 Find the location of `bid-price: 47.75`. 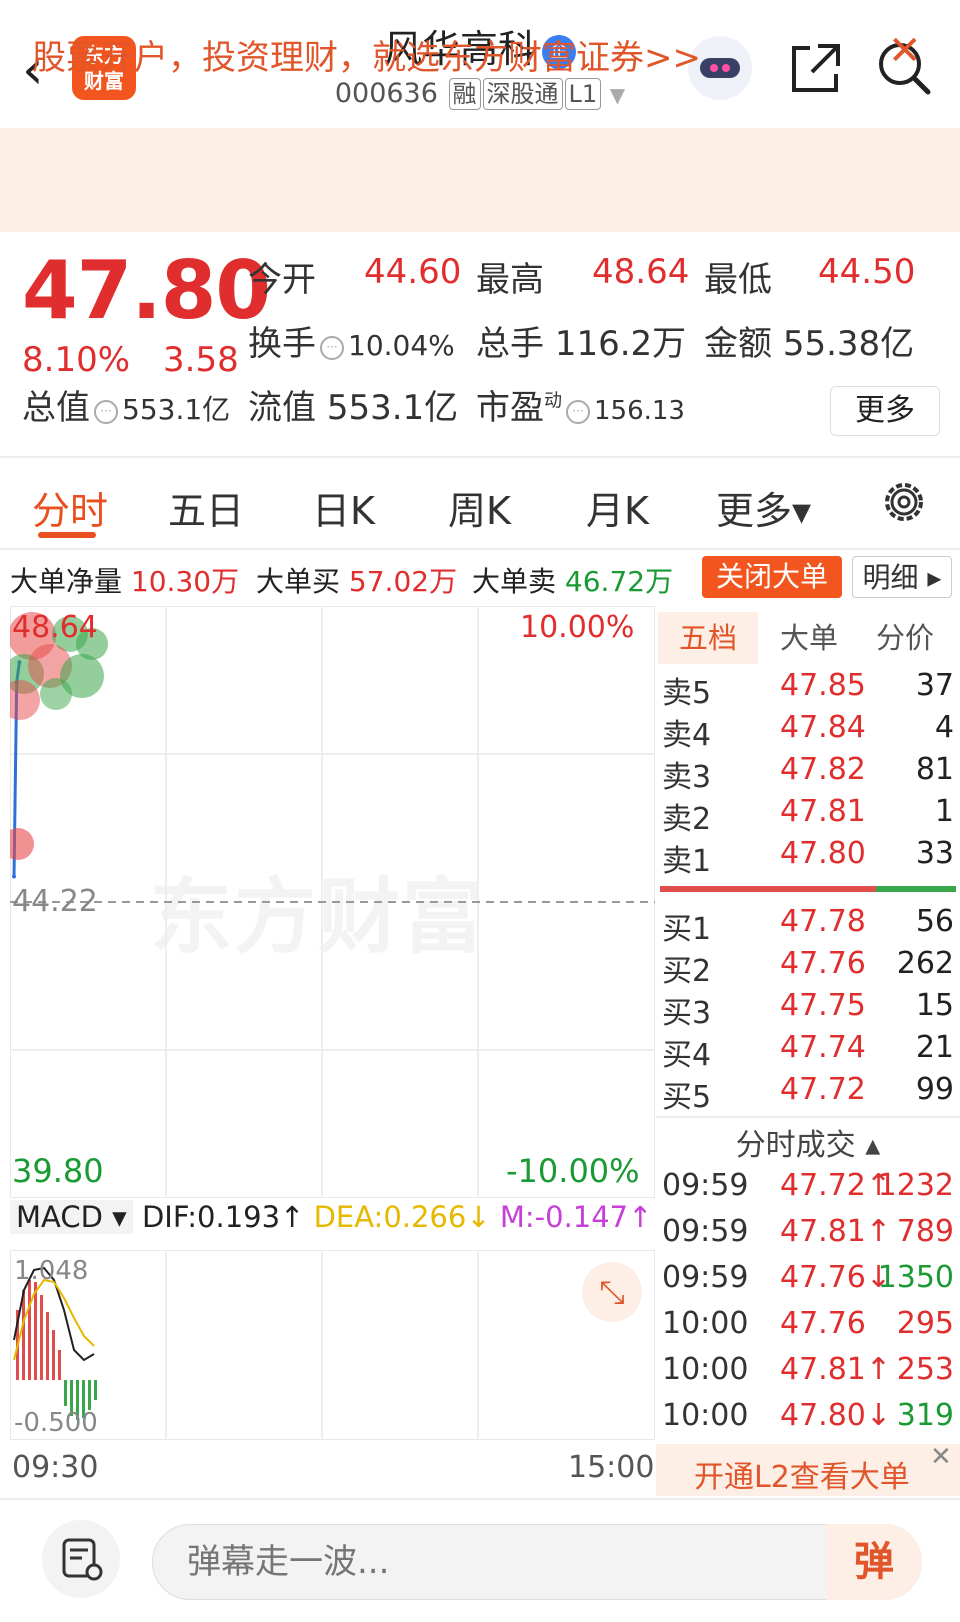

bid-price: 47.75 is located at coordinates (823, 1005).